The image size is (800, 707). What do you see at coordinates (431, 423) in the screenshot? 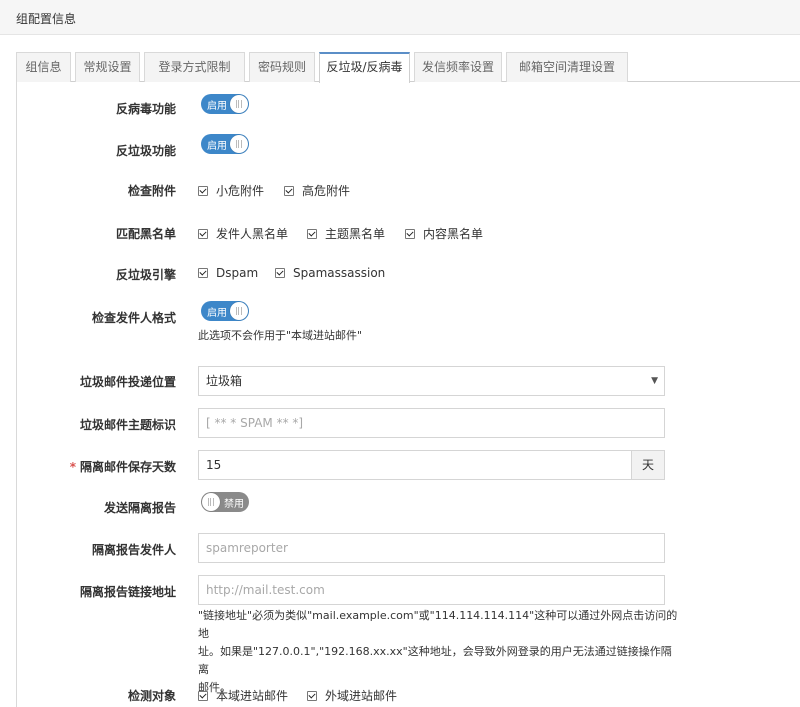
I see `subject-tag-input: [ ** * SPAM ** *]` at bounding box center [431, 423].